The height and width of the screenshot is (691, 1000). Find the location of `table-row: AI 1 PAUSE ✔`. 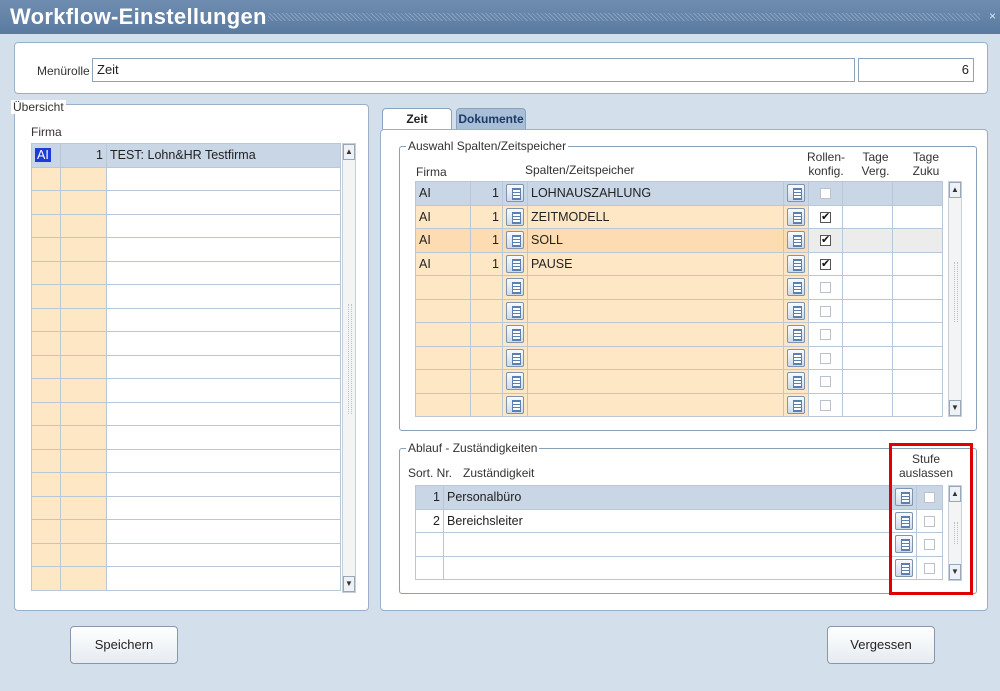

table-row: AI 1 PAUSE ✔ is located at coordinates (679, 263).